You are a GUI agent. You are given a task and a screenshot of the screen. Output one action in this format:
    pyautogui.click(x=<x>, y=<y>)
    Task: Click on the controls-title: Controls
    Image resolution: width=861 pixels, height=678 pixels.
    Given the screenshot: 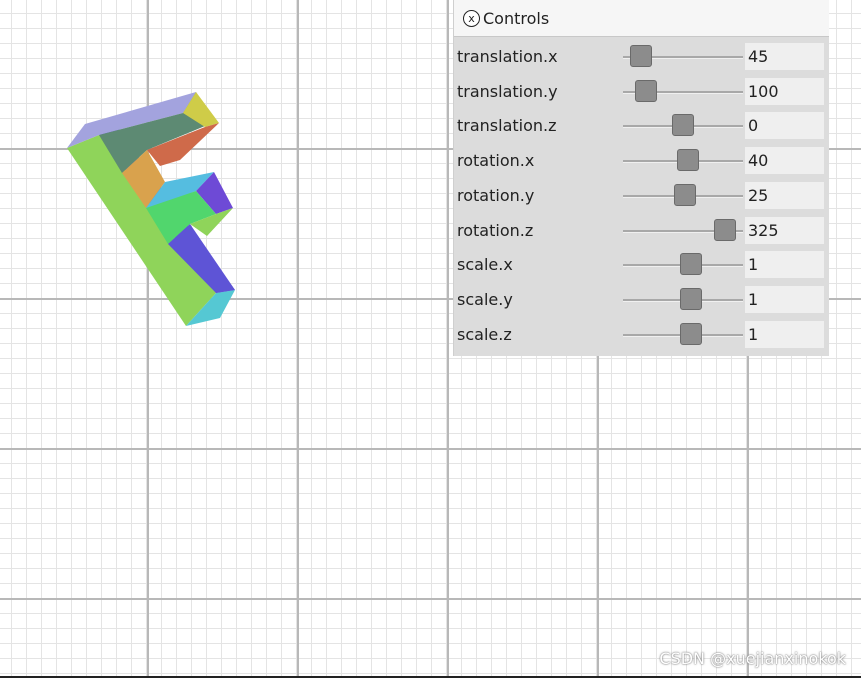 What is the action you would take?
    pyautogui.click(x=516, y=18)
    